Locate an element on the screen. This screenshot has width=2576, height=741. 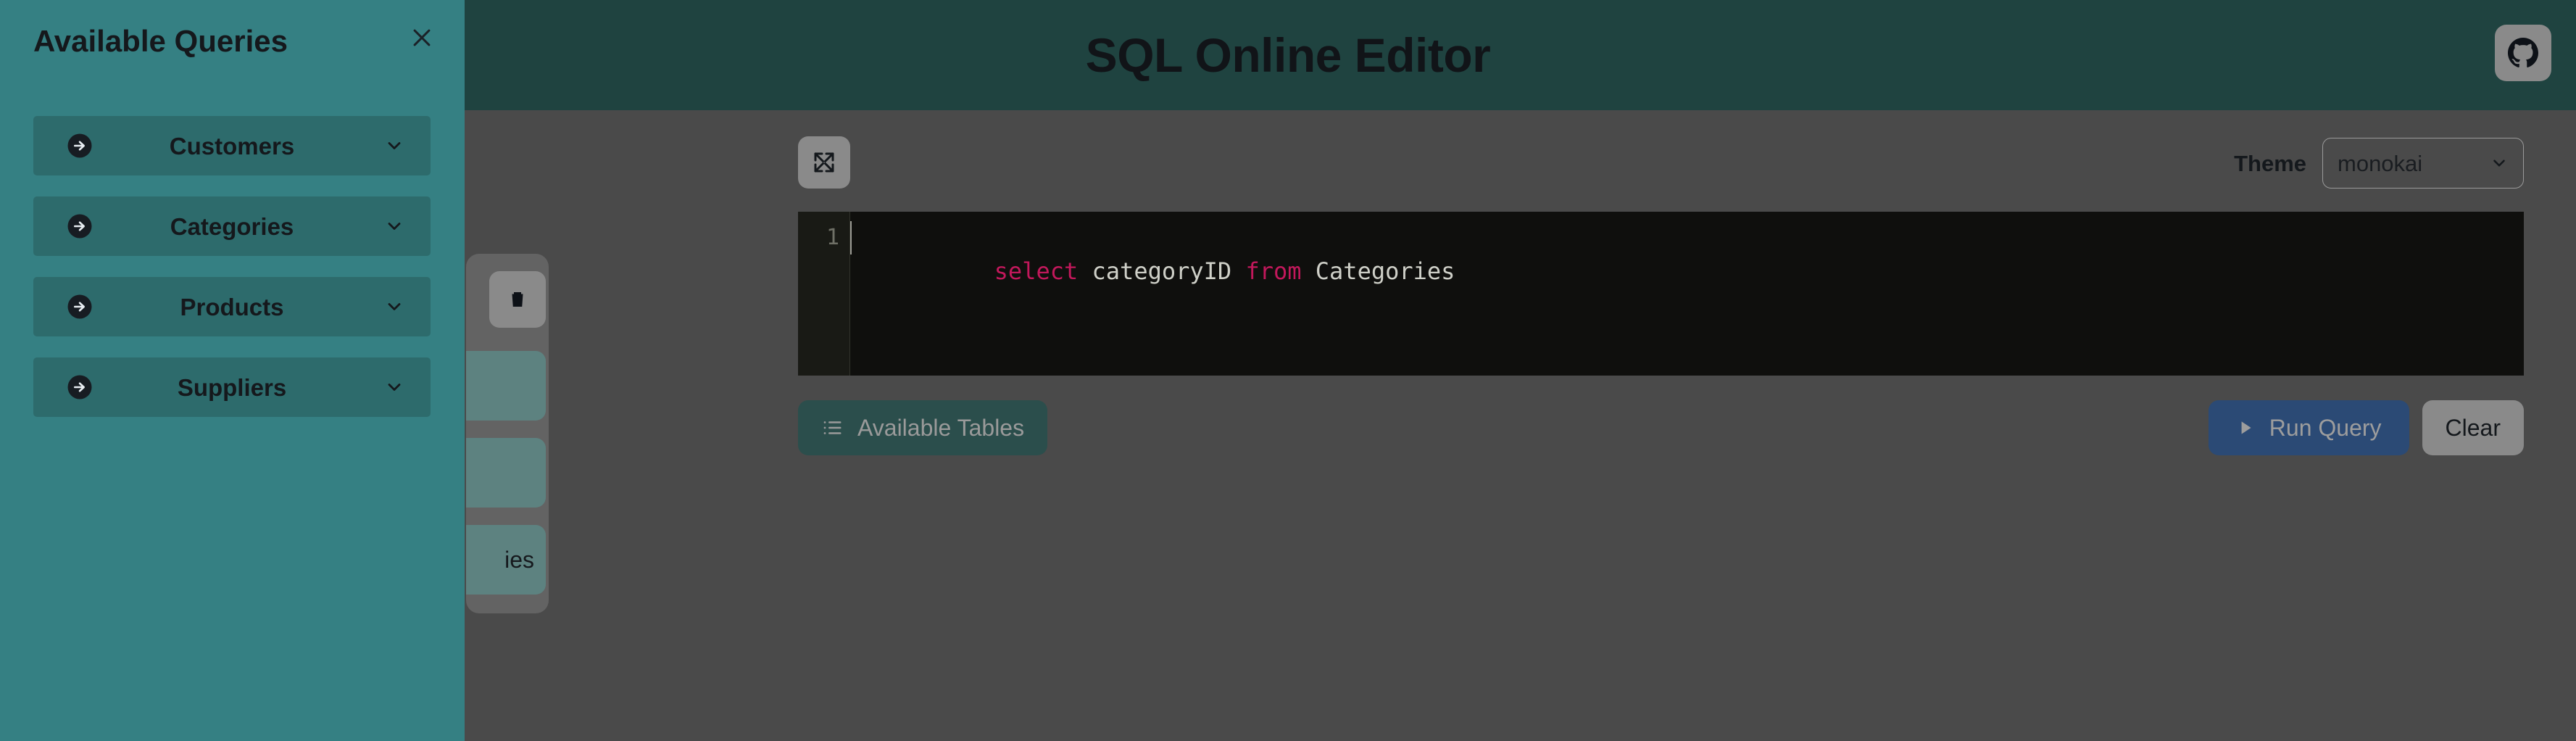
code-line: select categoryID from Categories is located at coordinates (1687, 253).